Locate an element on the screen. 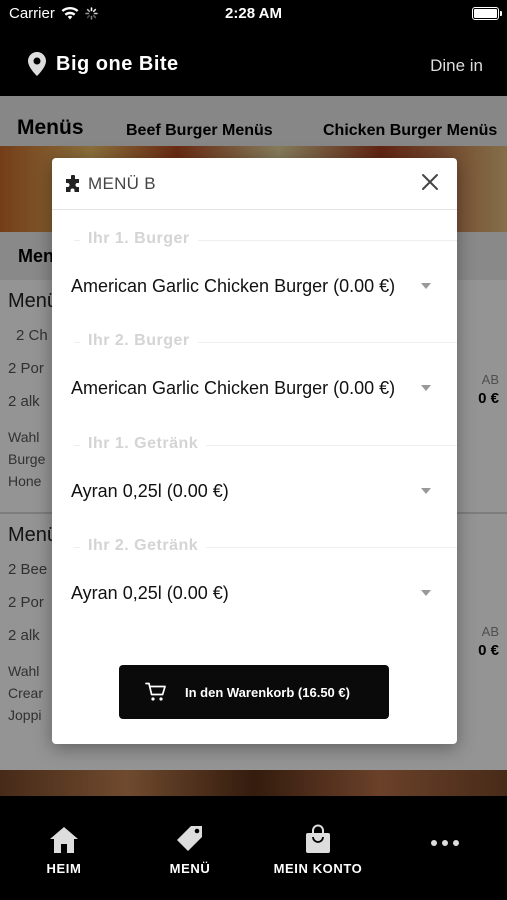  restaurant-name: Big one Bite is located at coordinates (117, 63).